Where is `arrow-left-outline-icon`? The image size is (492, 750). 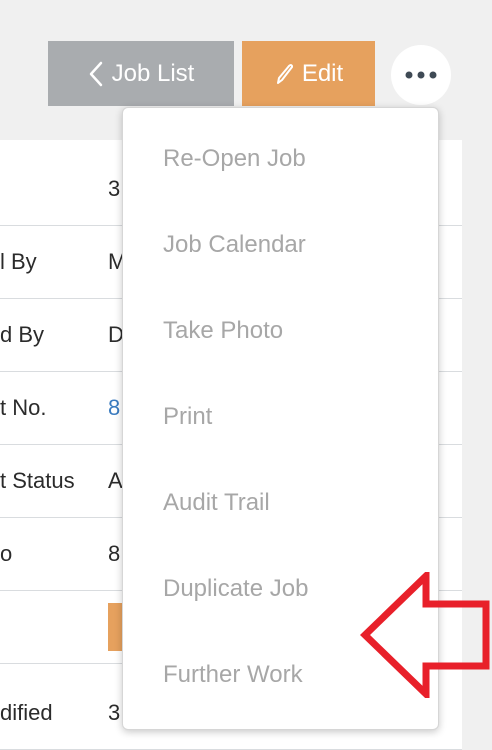 arrow-left-outline-icon is located at coordinates (425, 635).